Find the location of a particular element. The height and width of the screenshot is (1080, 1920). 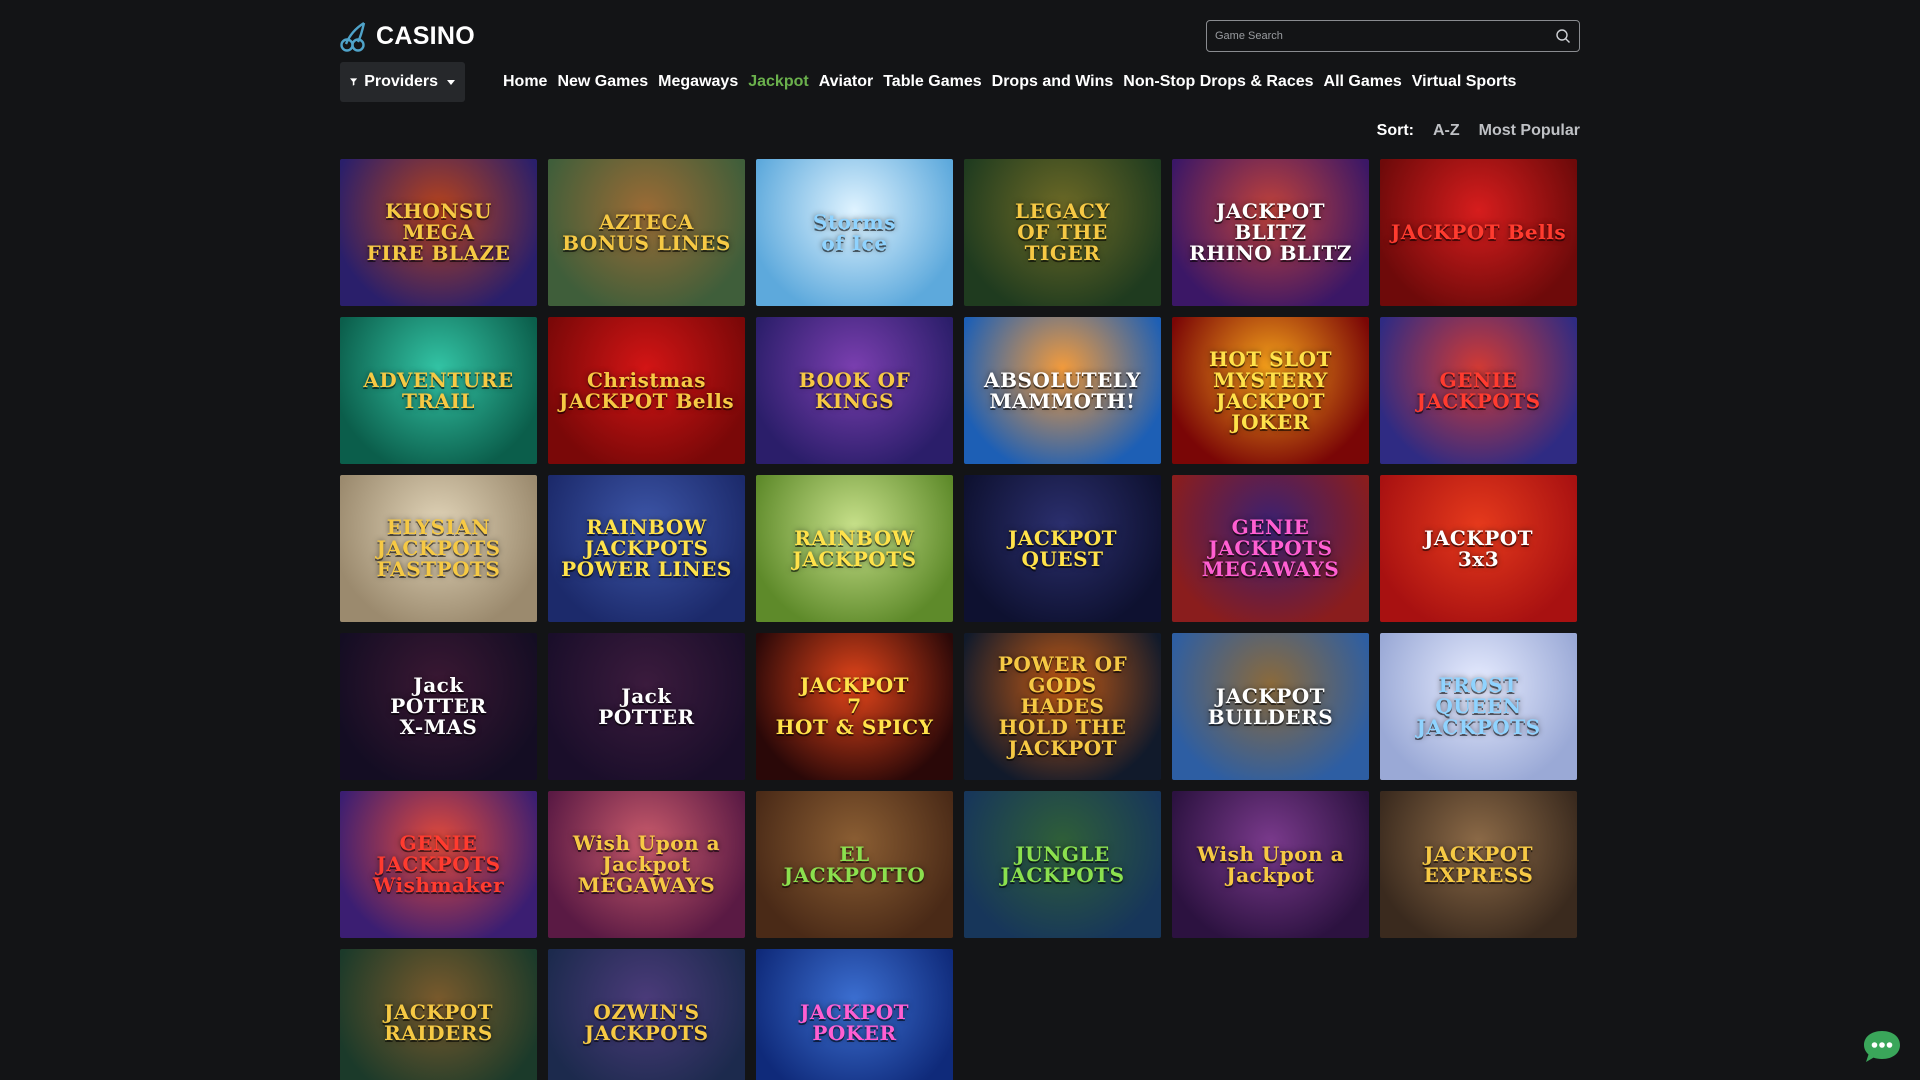

nav-item-megaways: Megaways is located at coordinates (698, 82).